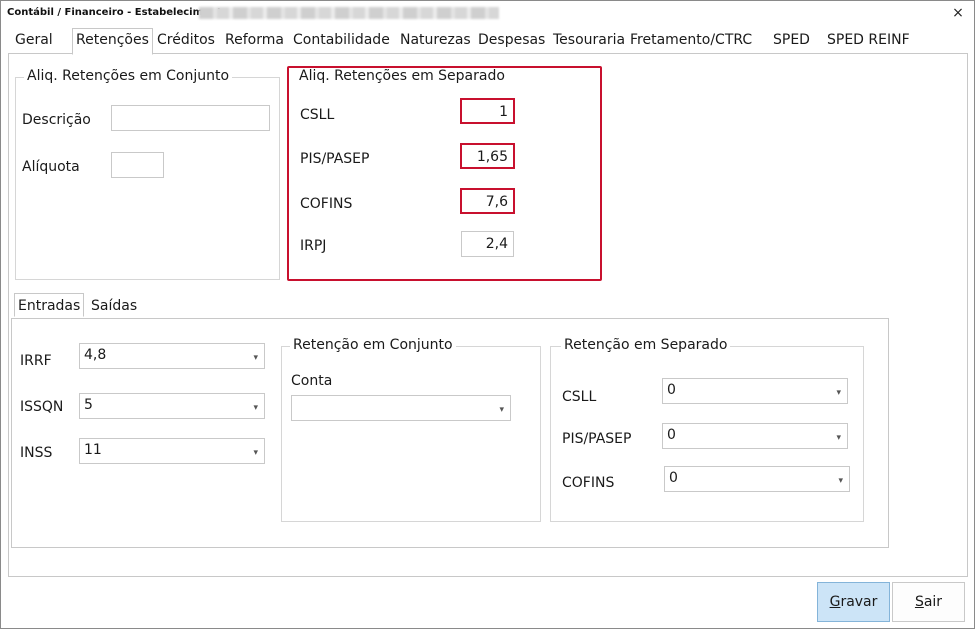  What do you see at coordinates (254, 41) in the screenshot?
I see `tab-reforma: Reforma` at bounding box center [254, 41].